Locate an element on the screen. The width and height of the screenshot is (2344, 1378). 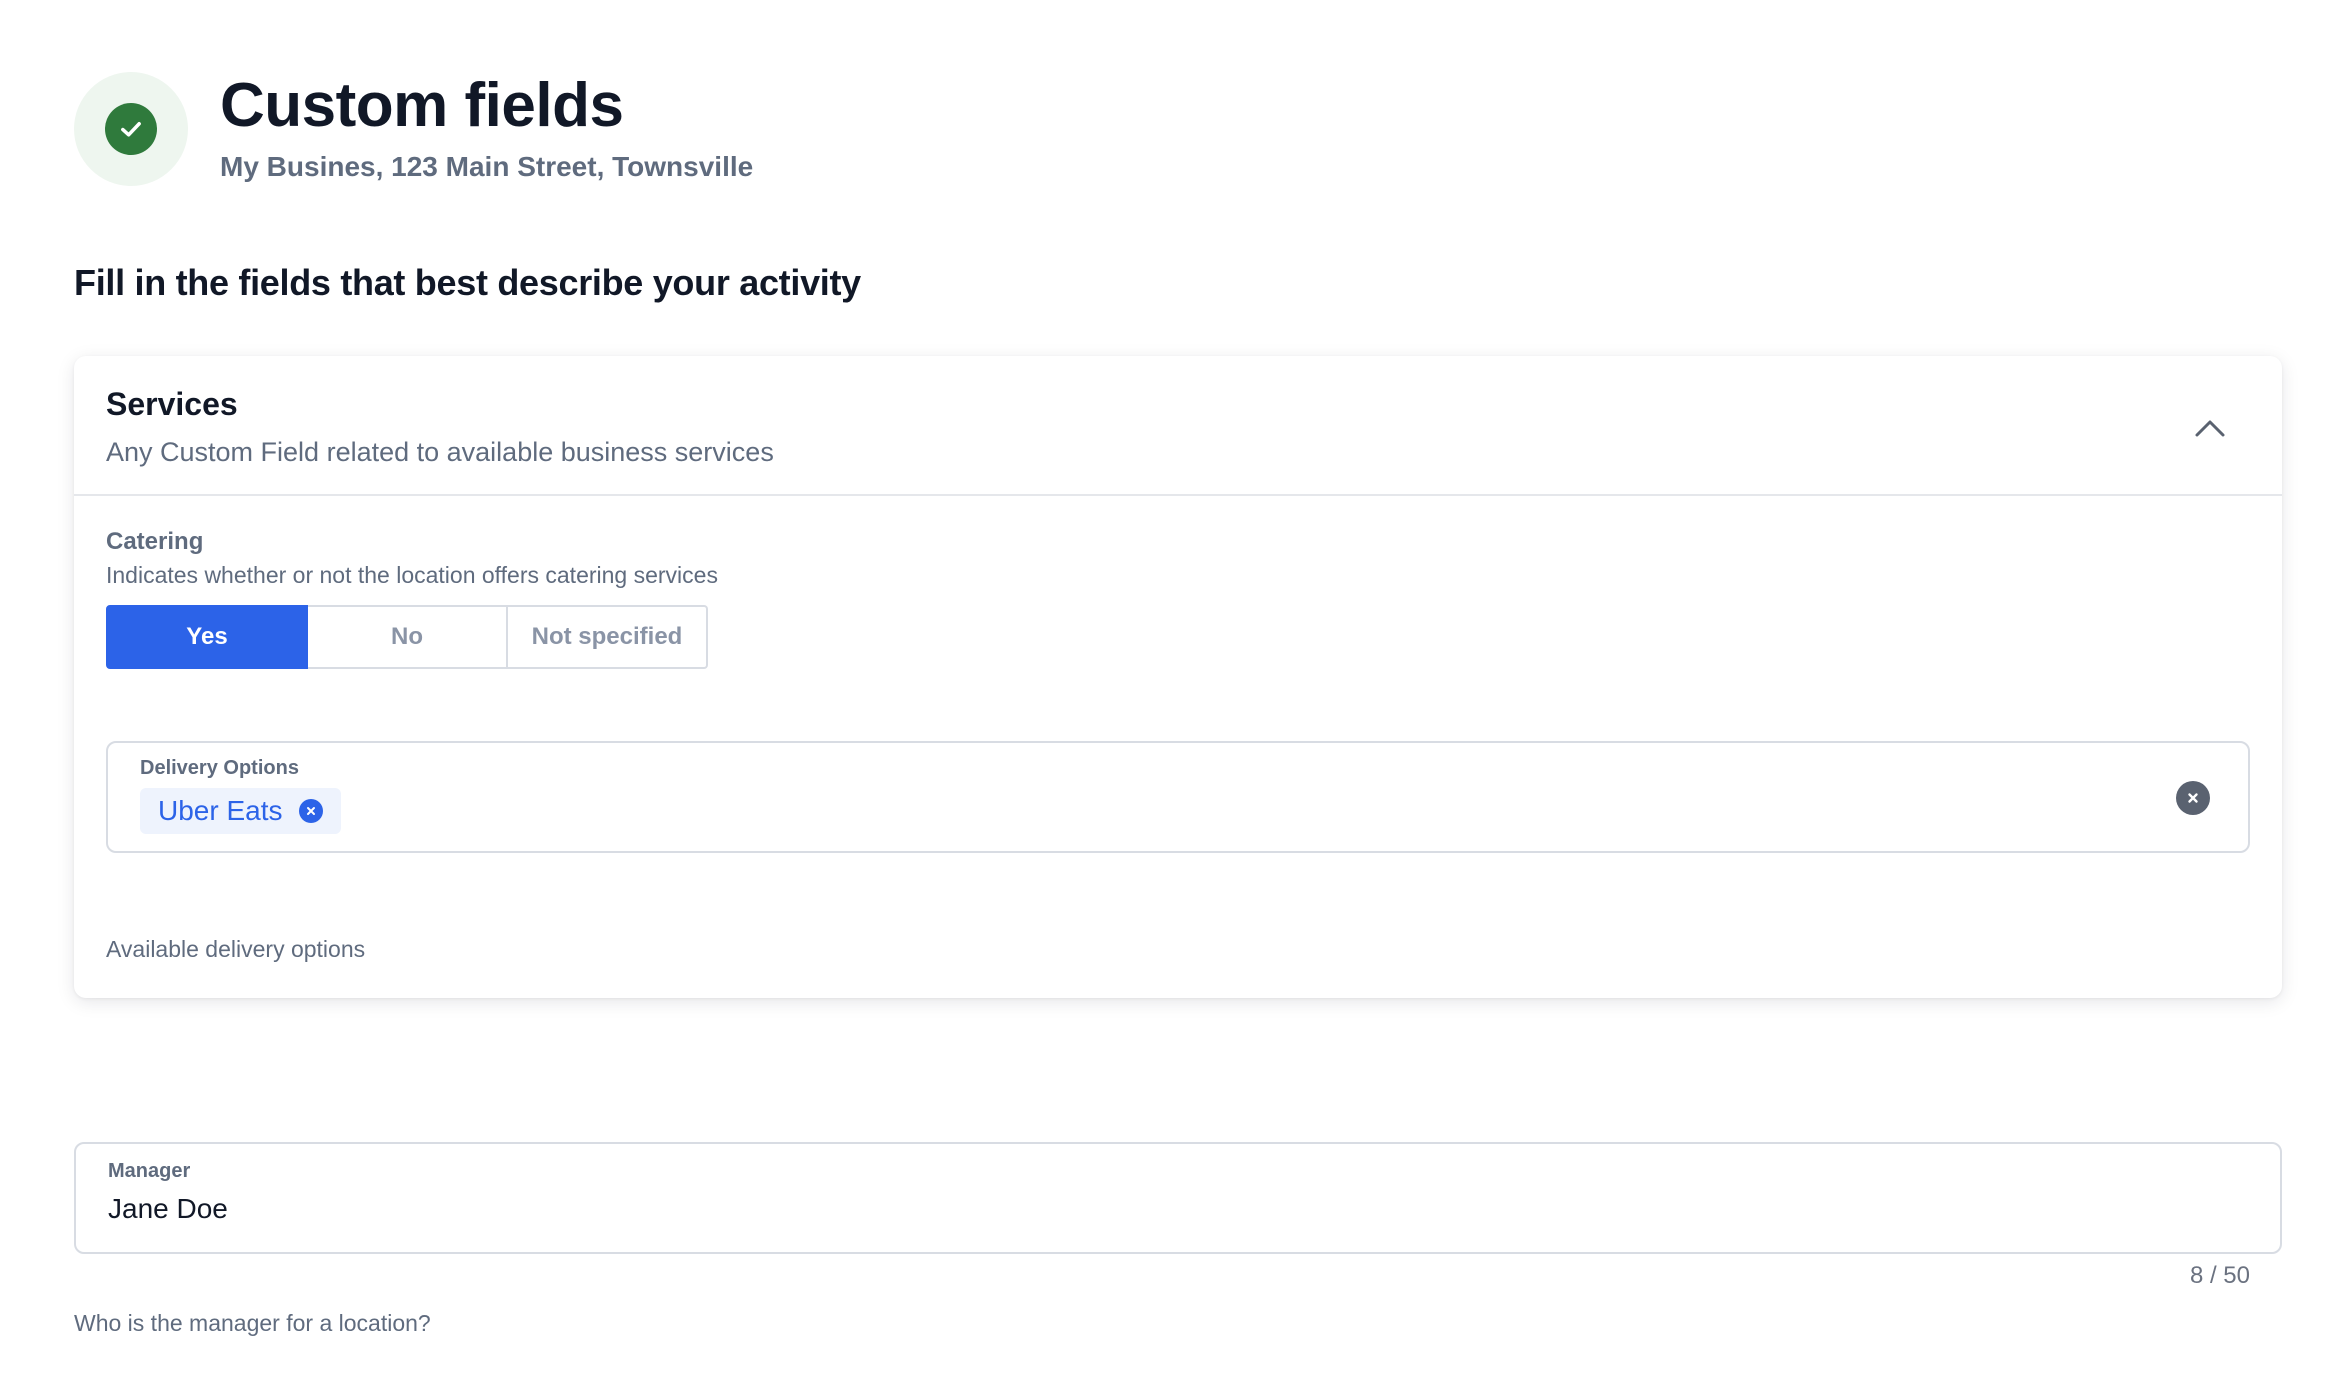
chip-remove-icon is located at coordinates (310, 811).